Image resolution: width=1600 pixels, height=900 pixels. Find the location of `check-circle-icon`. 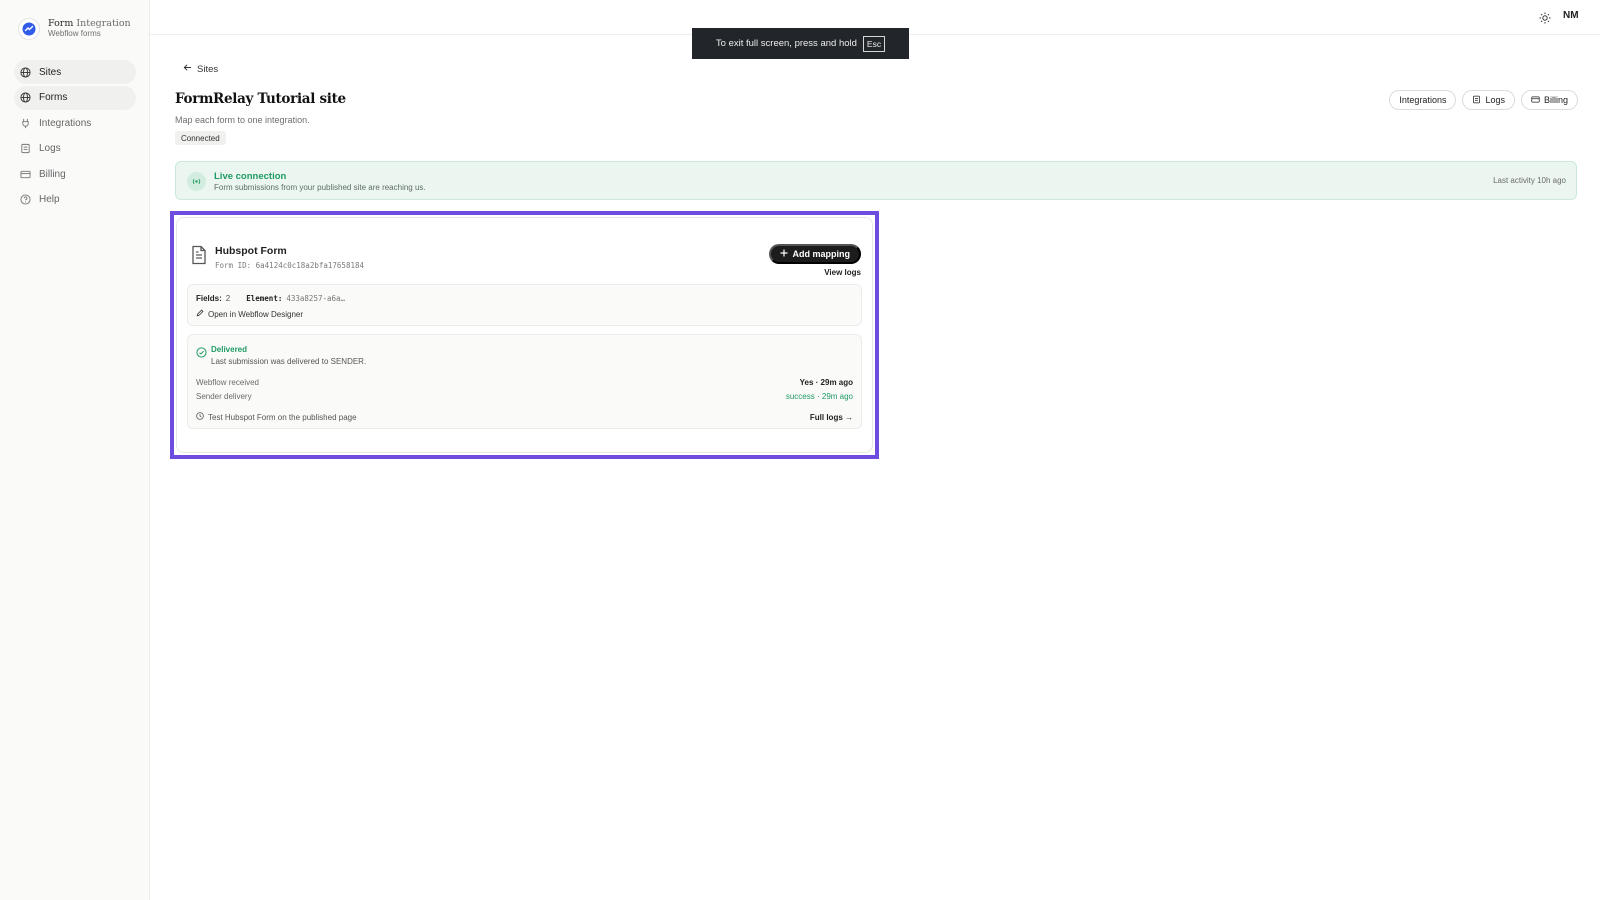

check-circle-icon is located at coordinates (201, 351).